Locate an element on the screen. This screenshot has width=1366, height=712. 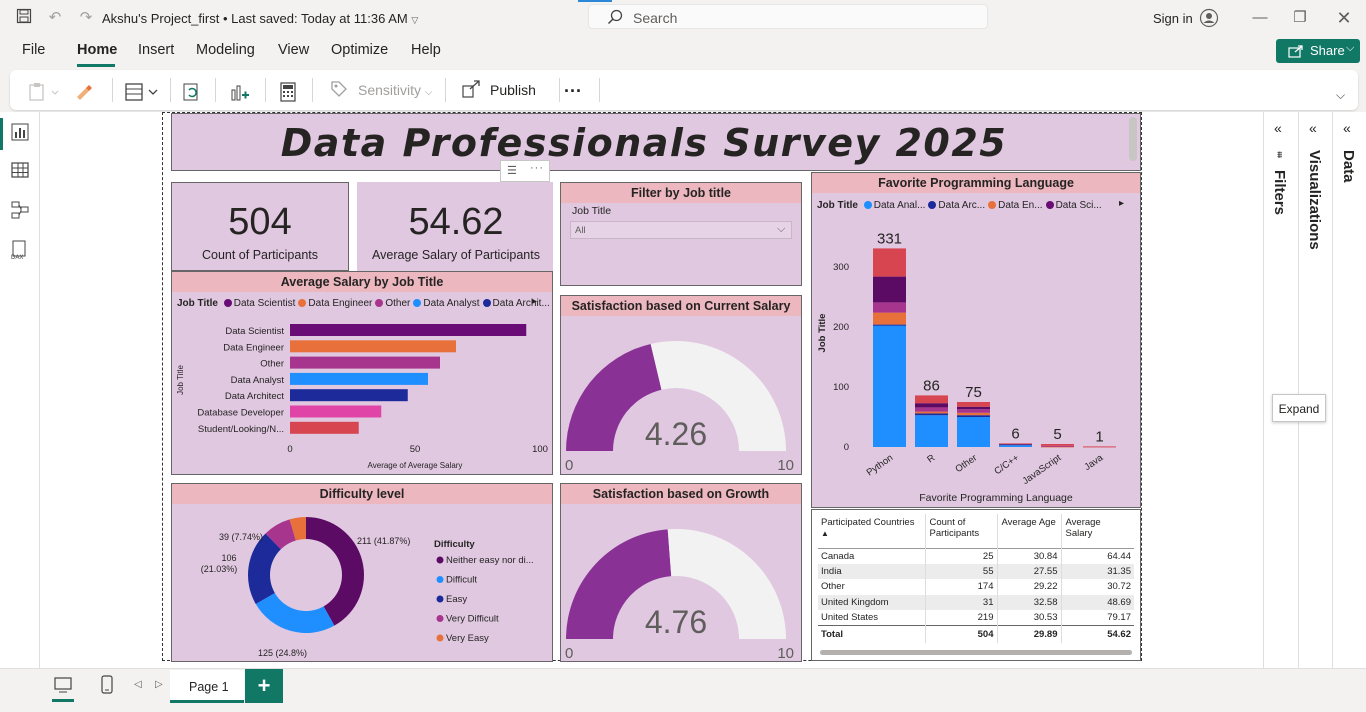
menu-insert: Insert is located at coordinates (156, 50).